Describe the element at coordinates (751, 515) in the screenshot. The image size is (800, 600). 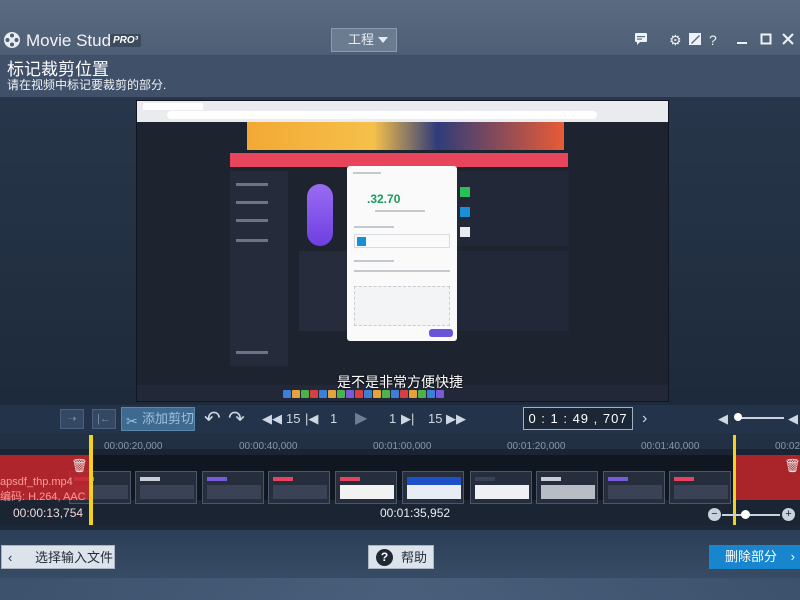
I see `zoom-slider` at that location.